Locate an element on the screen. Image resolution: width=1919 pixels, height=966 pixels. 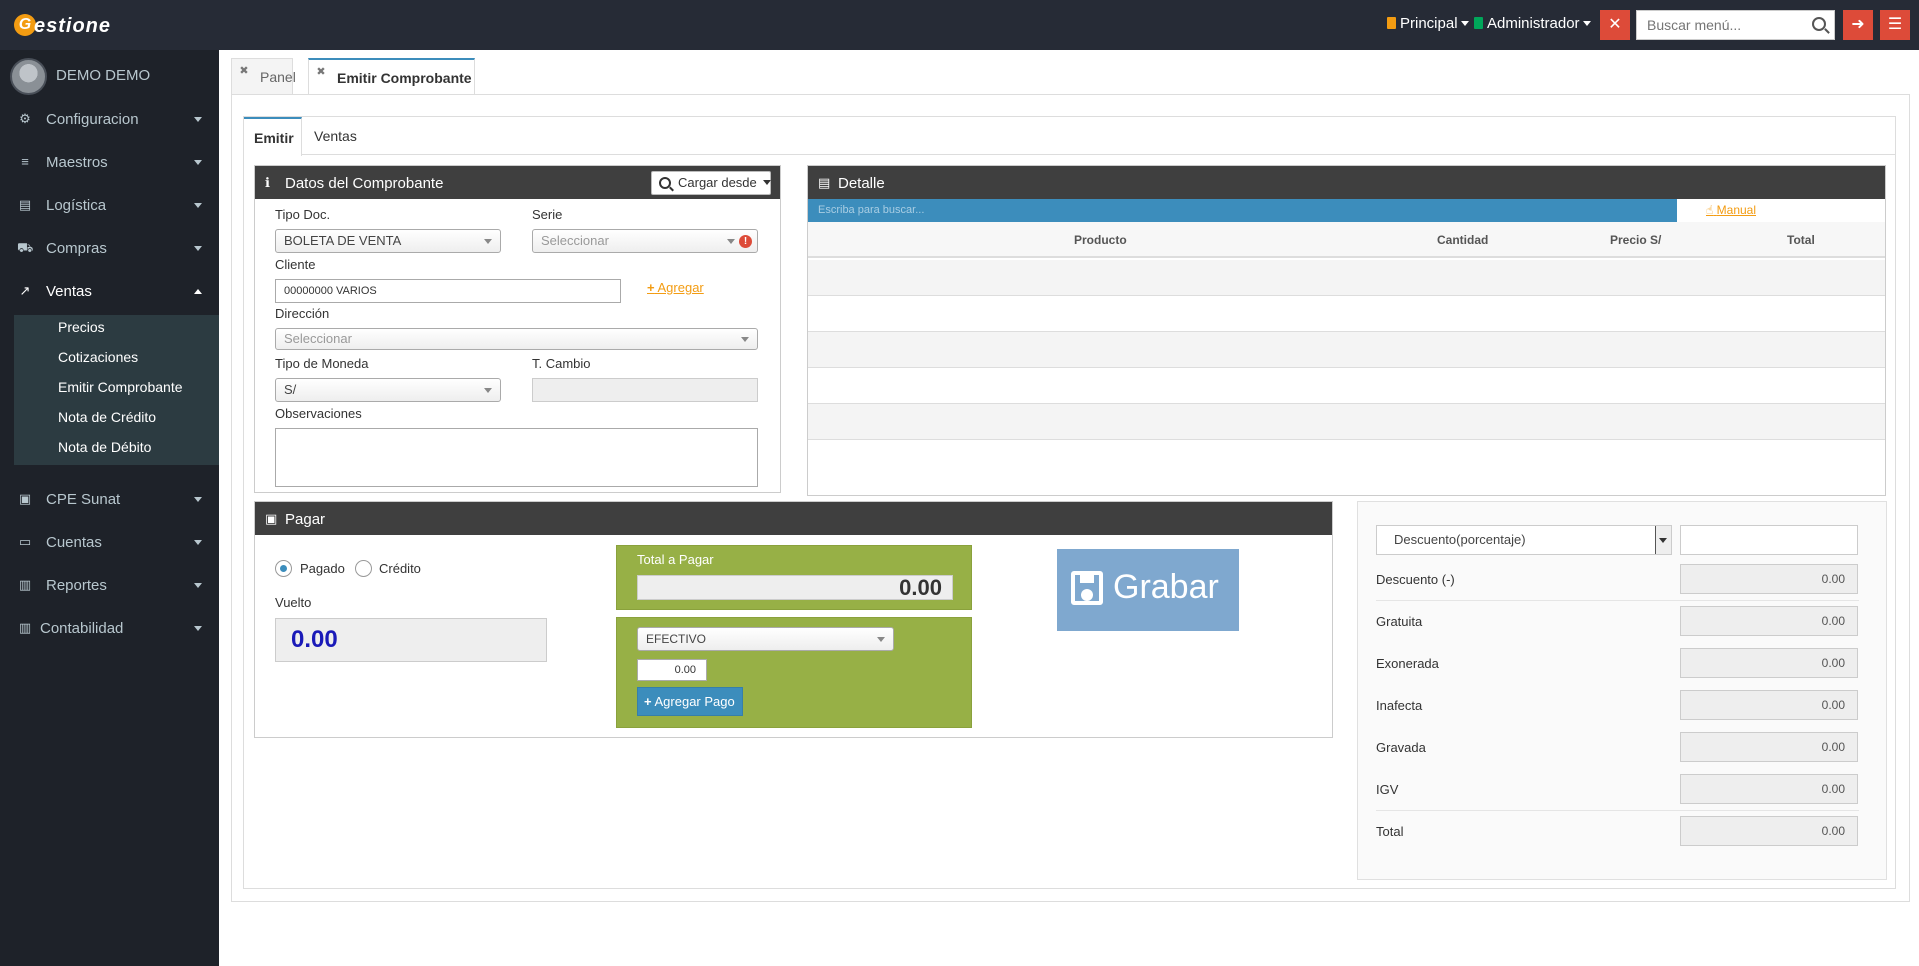
direccion-select: Seleccionar is located at coordinates (516, 339).